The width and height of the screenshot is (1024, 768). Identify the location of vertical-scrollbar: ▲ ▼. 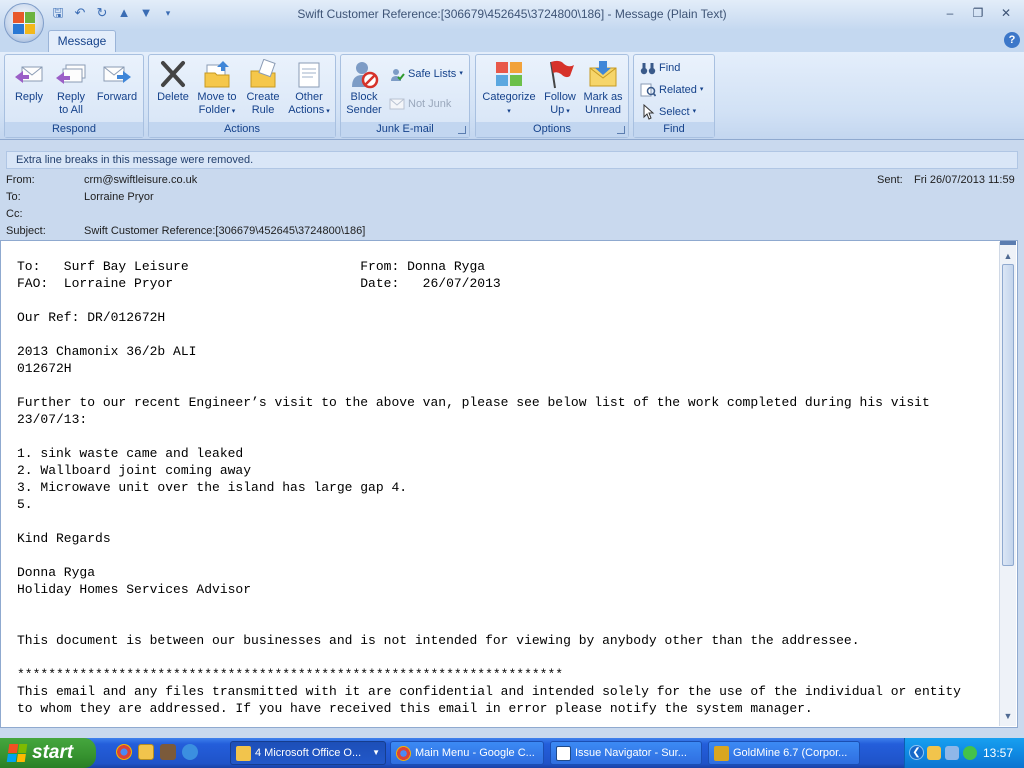
(1007, 483).